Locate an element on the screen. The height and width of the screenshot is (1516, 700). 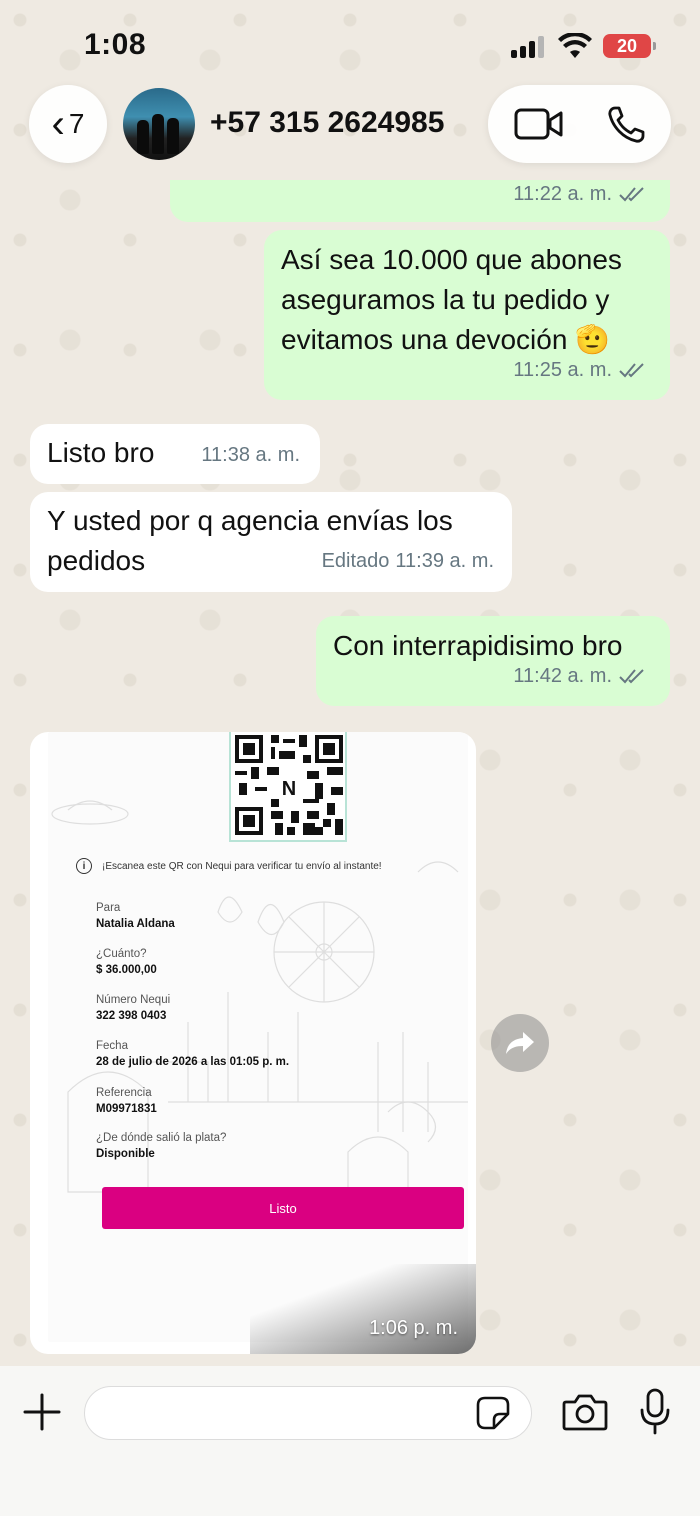
plus-icon is located at coordinates (42, 1412).